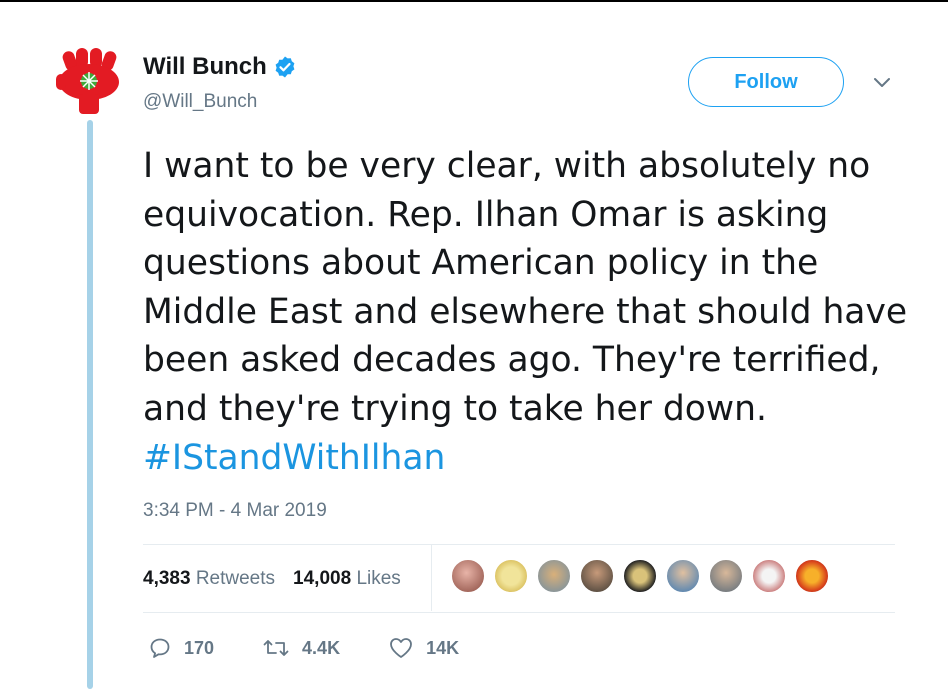  I want to click on thread-line, so click(90, 404).